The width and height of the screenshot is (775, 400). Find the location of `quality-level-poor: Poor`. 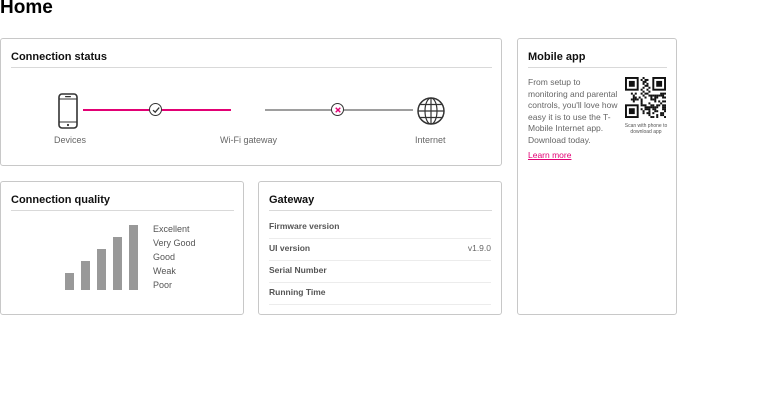

quality-level-poor: Poor is located at coordinates (163, 285).